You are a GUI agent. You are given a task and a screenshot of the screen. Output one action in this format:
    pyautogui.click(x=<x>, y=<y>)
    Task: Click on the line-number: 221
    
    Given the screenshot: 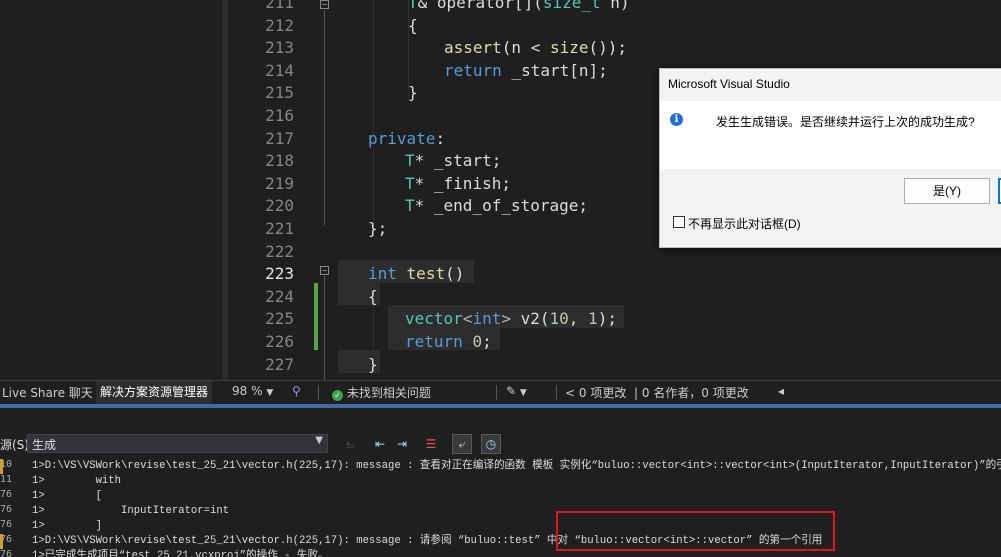 What is the action you would take?
    pyautogui.click(x=279, y=228)
    